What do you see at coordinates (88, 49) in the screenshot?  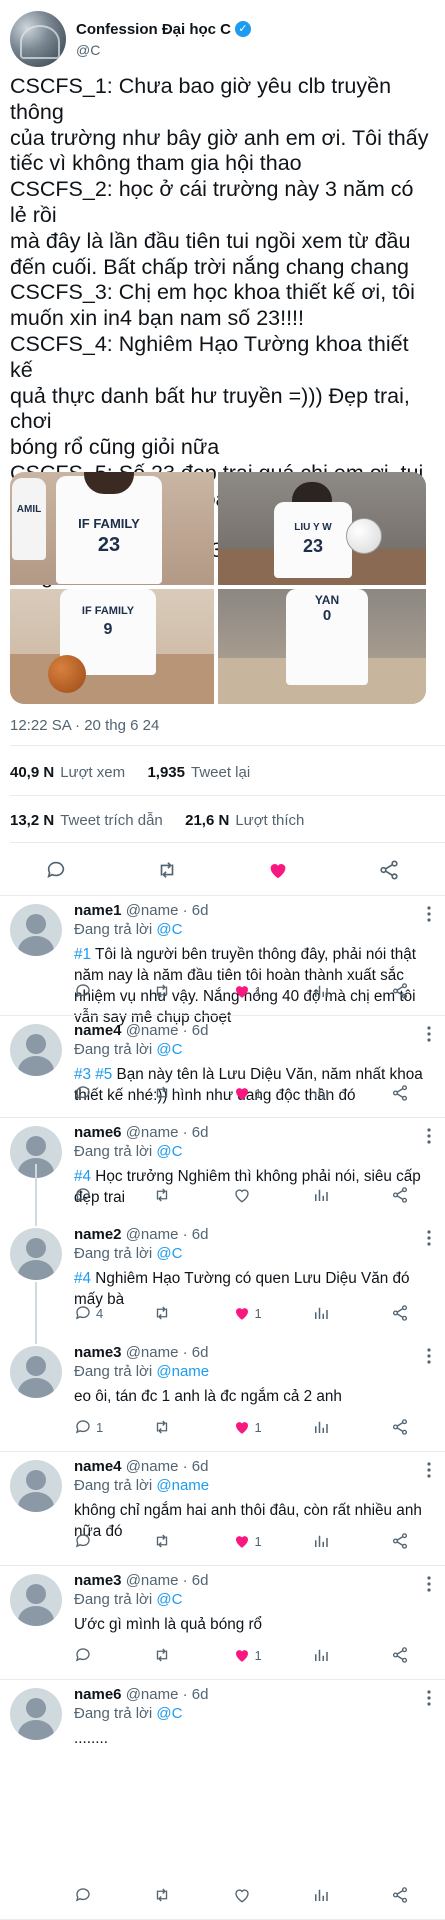 I see `account-handle: @C` at bounding box center [88, 49].